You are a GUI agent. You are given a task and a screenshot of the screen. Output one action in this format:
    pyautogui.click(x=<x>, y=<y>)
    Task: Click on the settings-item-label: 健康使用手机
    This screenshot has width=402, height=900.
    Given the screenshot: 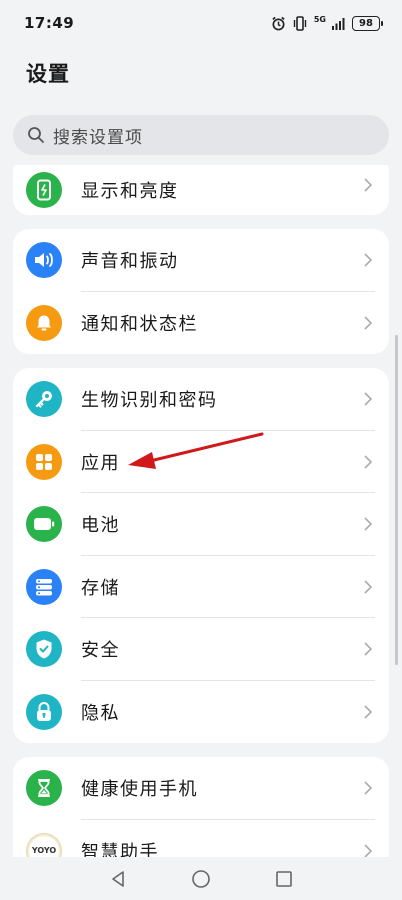 What is the action you would take?
    pyautogui.click(x=139, y=790)
    